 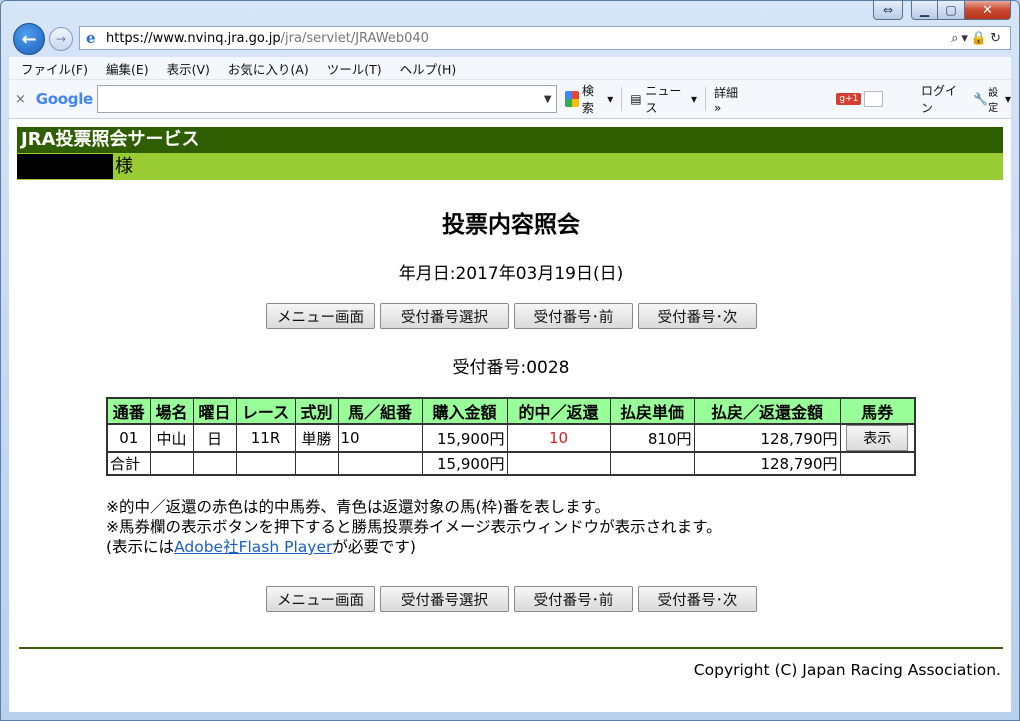 I want to click on settings-button: 🔧 設定 ▾, so click(x=992, y=99).